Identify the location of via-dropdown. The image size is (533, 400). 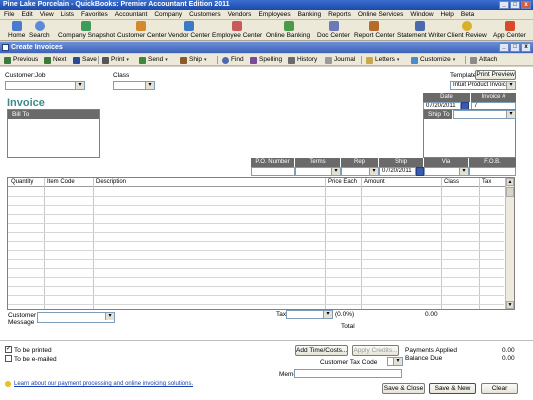
(446, 171).